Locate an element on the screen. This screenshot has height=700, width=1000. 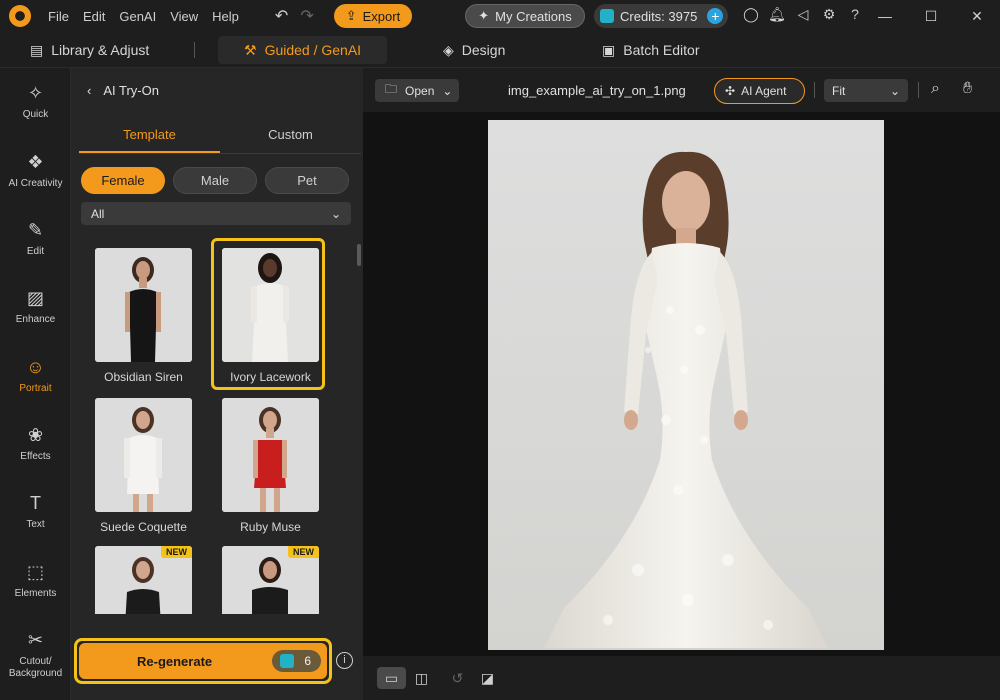
close-icon: ✕ is located at coordinates (977, 16).